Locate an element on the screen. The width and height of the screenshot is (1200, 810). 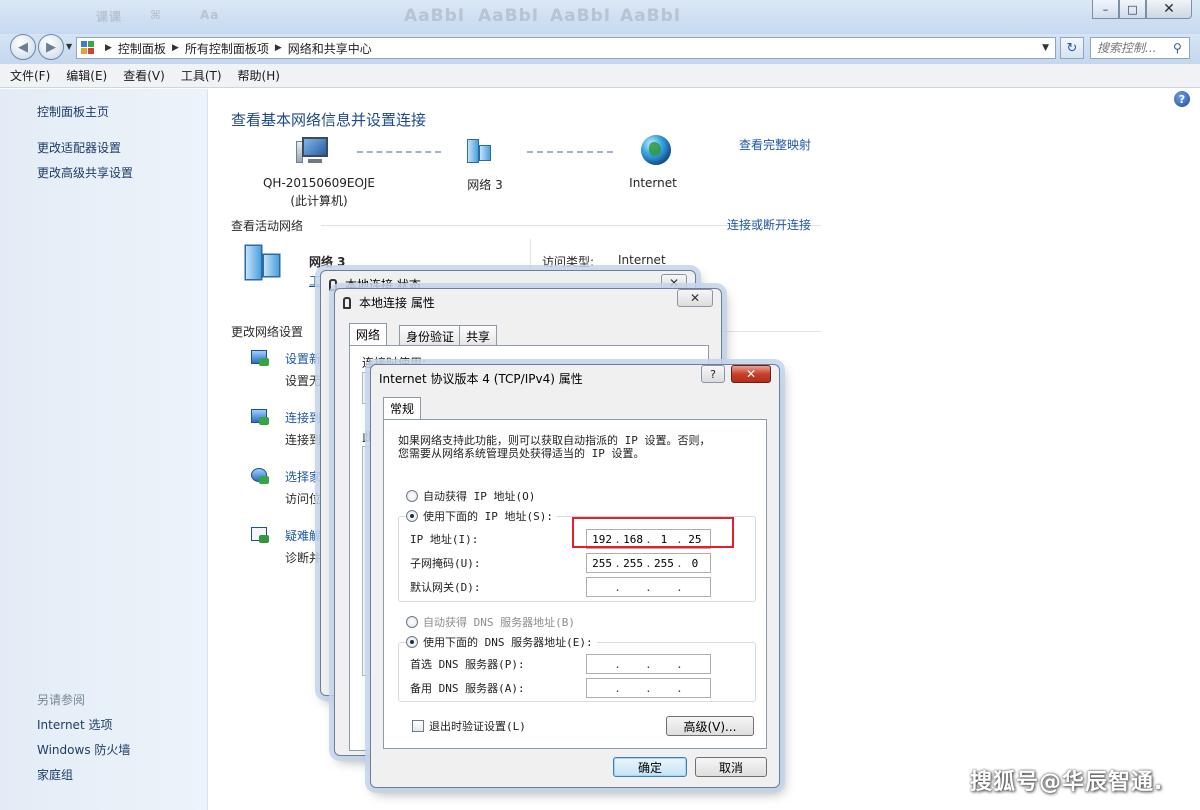
menu-edit: 编辑(E) is located at coordinates (86, 75).